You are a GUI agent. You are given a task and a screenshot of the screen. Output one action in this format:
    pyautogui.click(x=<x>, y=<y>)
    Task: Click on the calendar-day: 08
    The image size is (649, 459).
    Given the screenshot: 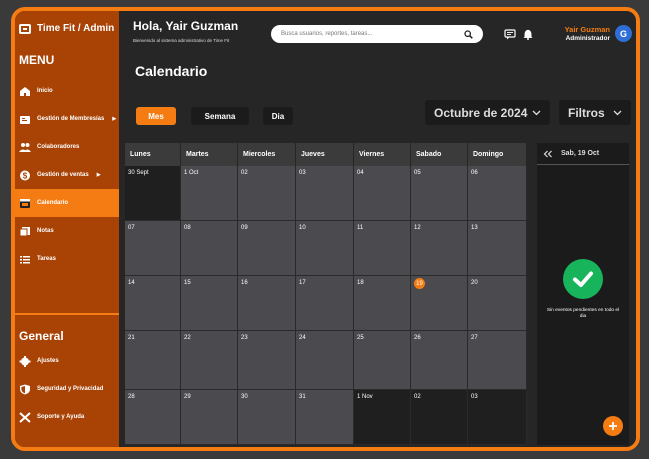 What is the action you would take?
    pyautogui.click(x=209, y=248)
    